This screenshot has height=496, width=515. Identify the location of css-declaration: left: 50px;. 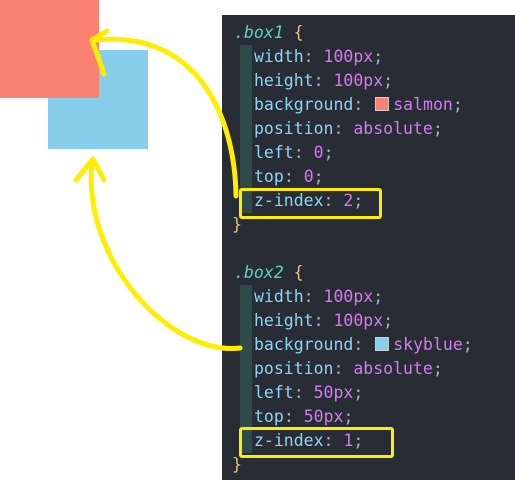
(309, 392).